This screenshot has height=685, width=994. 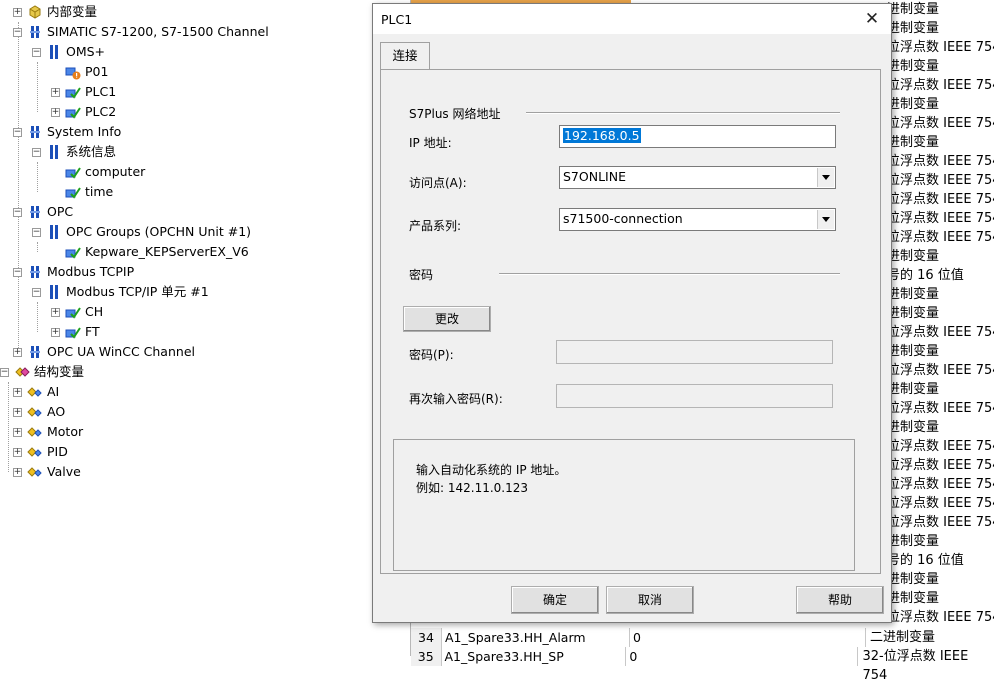 I want to click on tree-item: + 内部变量, so click(x=55, y=12).